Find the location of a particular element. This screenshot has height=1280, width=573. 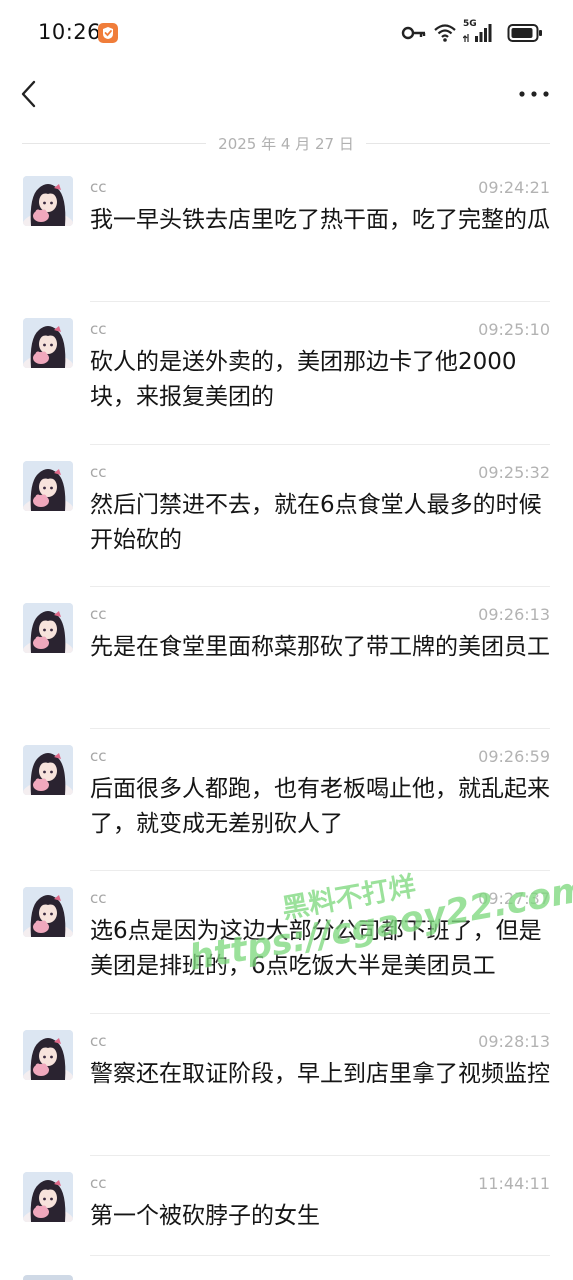

date-label: 2025 年 4 月 27 日 is located at coordinates (286, 143).